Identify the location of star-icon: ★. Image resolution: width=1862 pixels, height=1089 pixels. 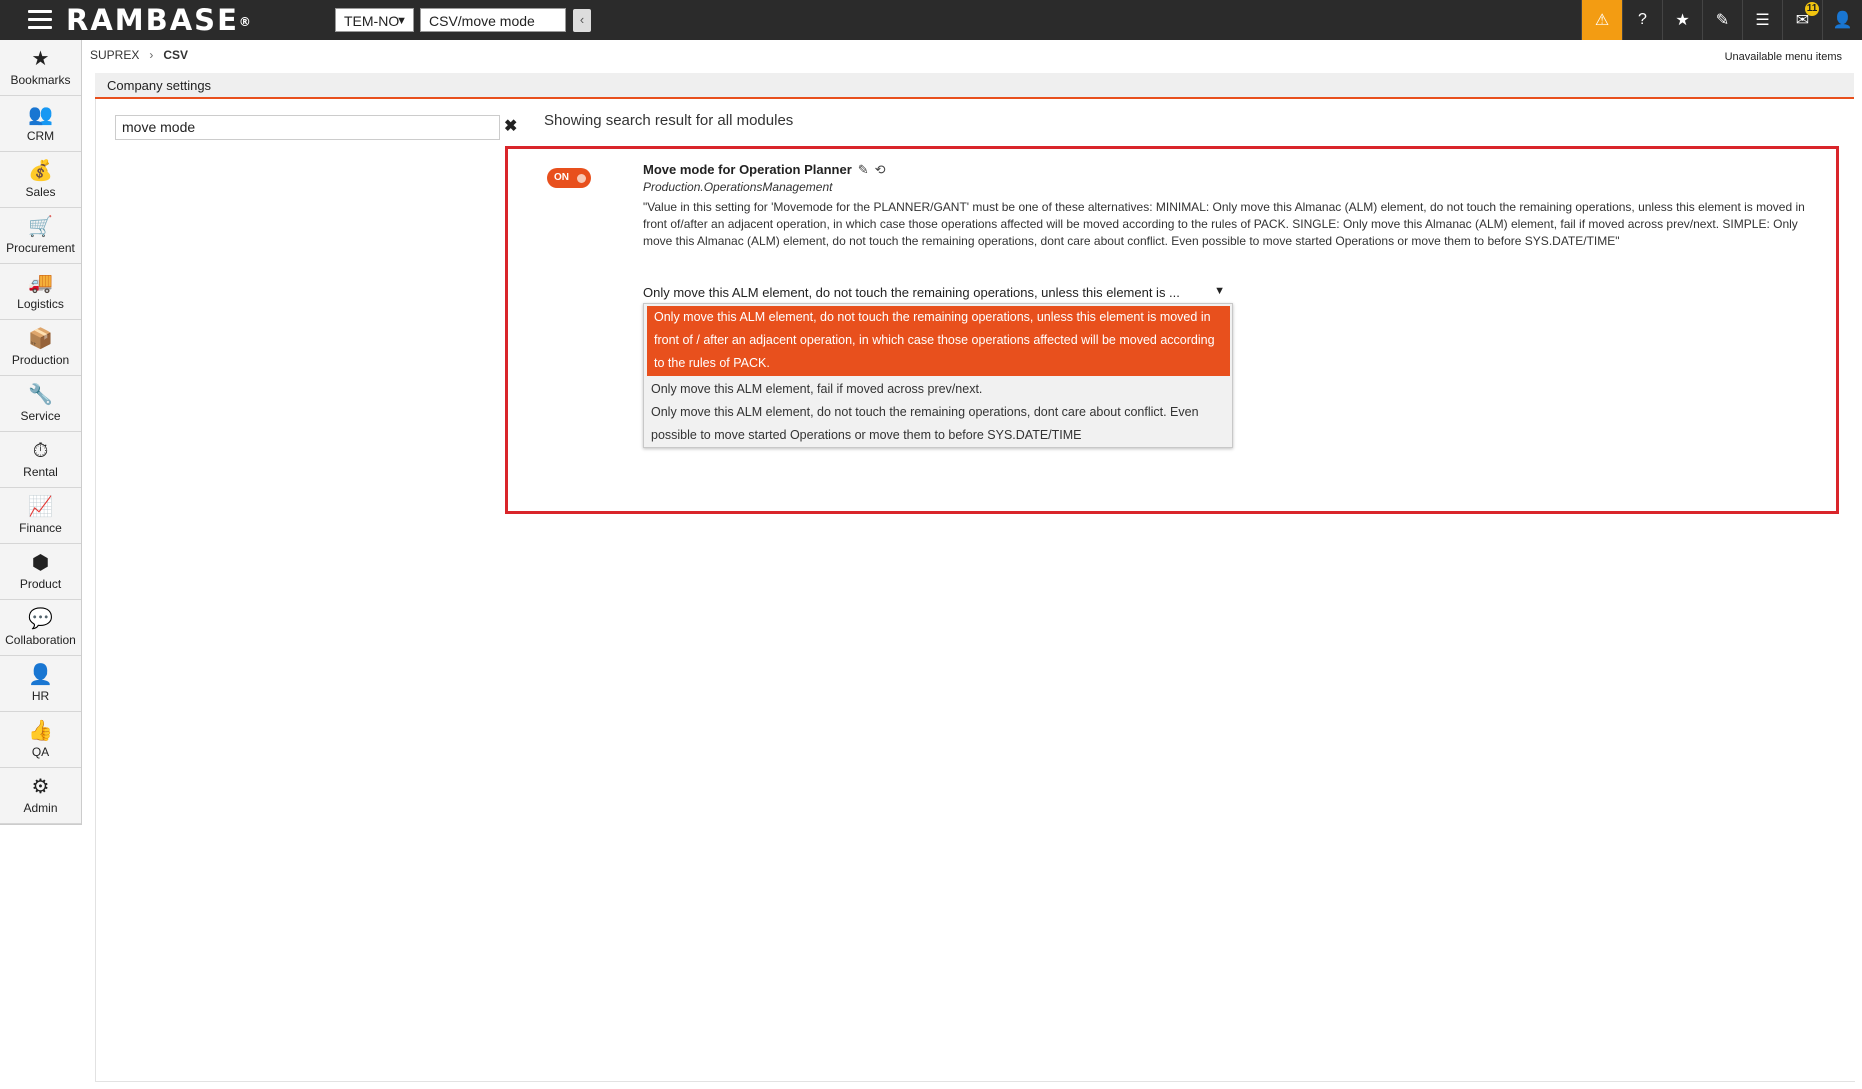
(1682, 20).